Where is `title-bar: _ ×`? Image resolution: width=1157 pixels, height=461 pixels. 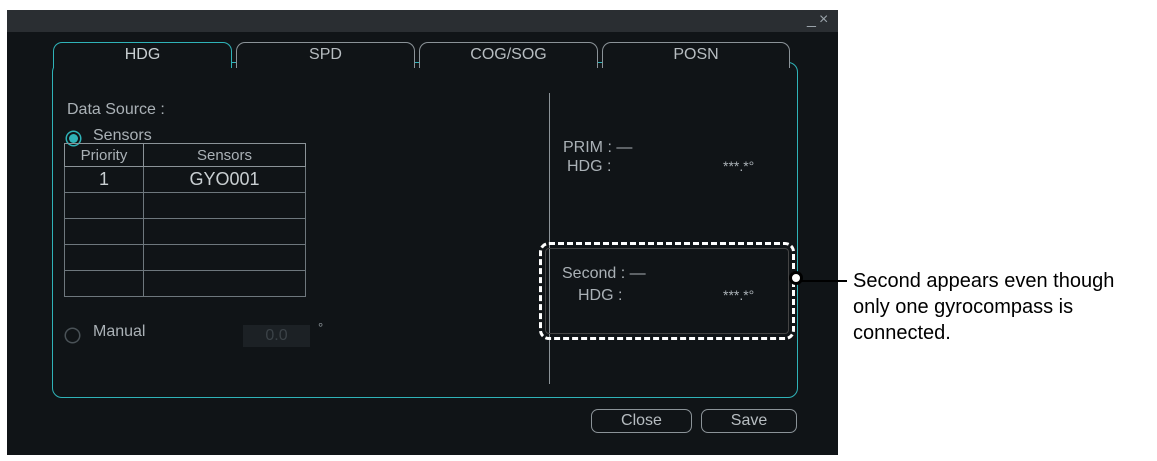 title-bar: _ × is located at coordinates (422, 21).